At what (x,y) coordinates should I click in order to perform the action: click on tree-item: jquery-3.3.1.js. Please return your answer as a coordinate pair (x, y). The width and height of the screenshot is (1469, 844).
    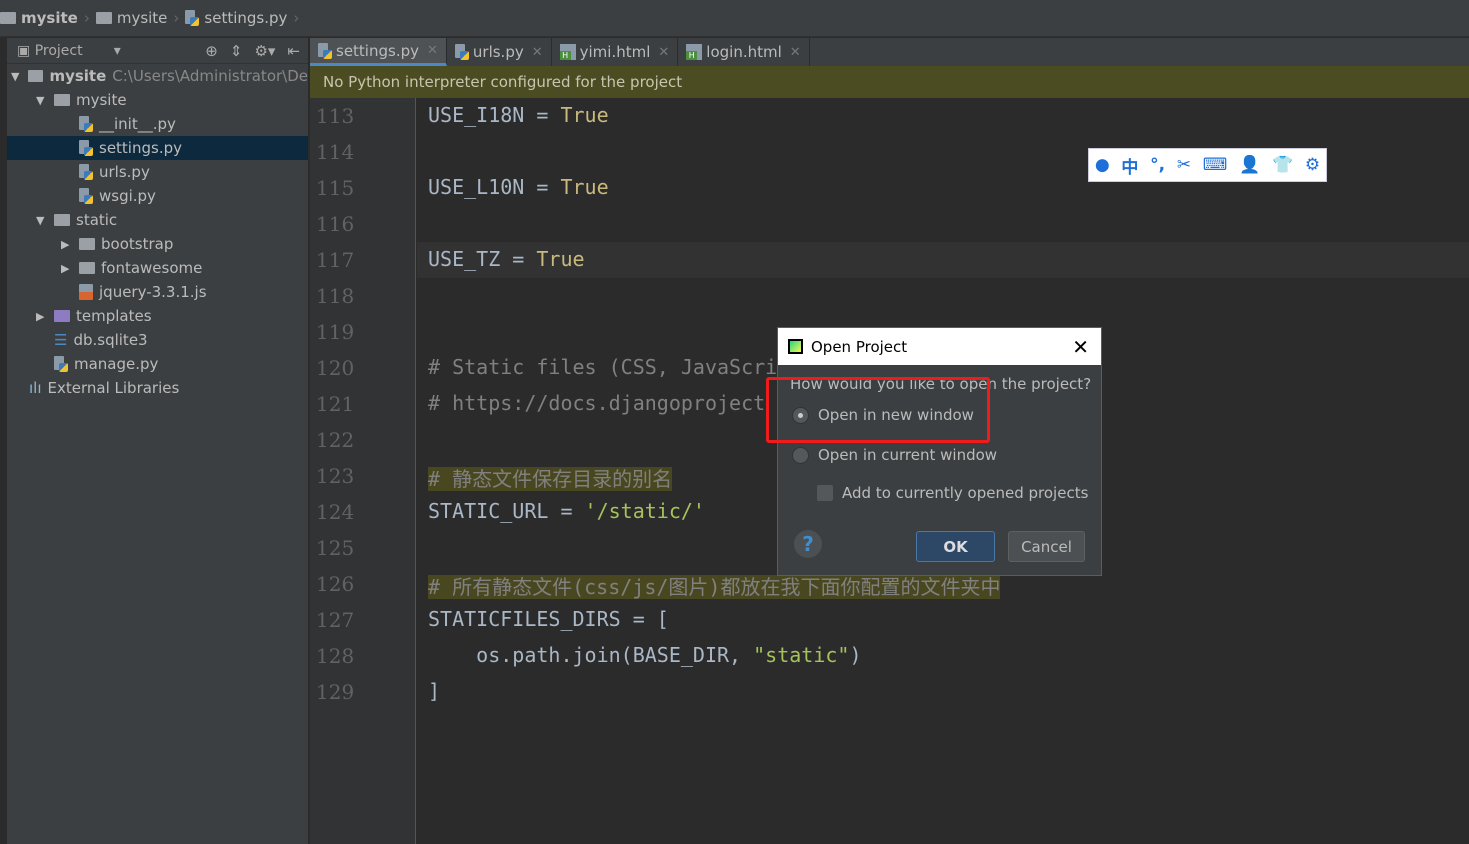
    Looking at the image, I should click on (157, 292).